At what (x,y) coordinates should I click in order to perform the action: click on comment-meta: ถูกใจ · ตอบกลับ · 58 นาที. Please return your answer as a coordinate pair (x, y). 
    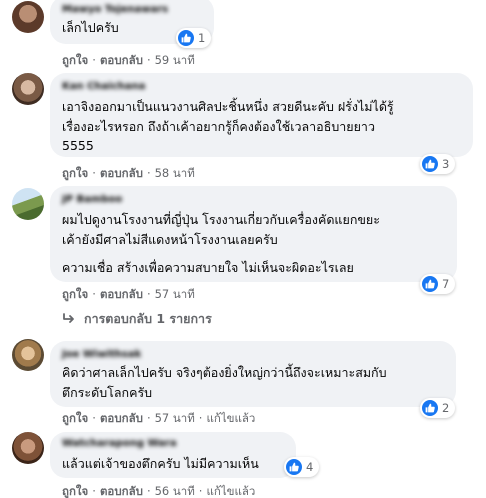
    Looking at the image, I should click on (128, 173).